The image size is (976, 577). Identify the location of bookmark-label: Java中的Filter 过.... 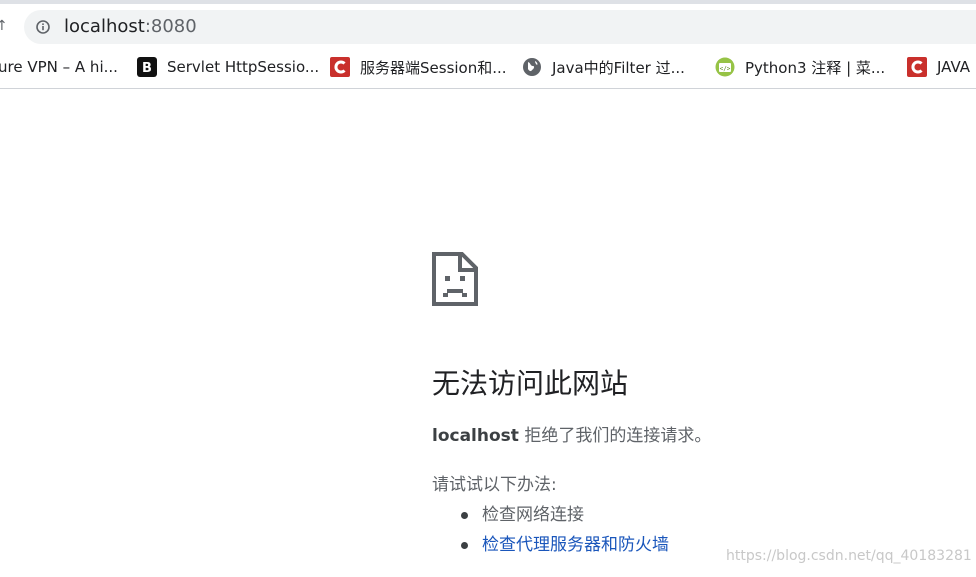
(618, 67).